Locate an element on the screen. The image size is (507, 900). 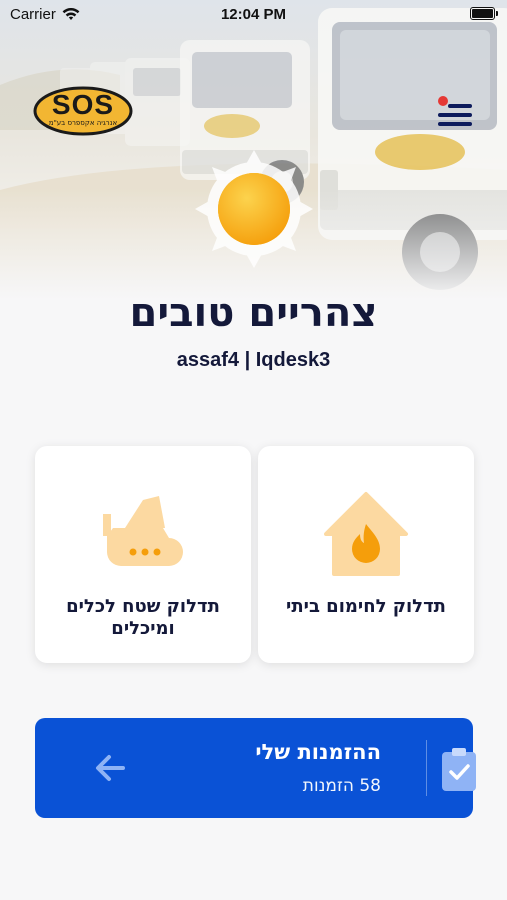
menu-bar-top is located at coordinates (460, 106).